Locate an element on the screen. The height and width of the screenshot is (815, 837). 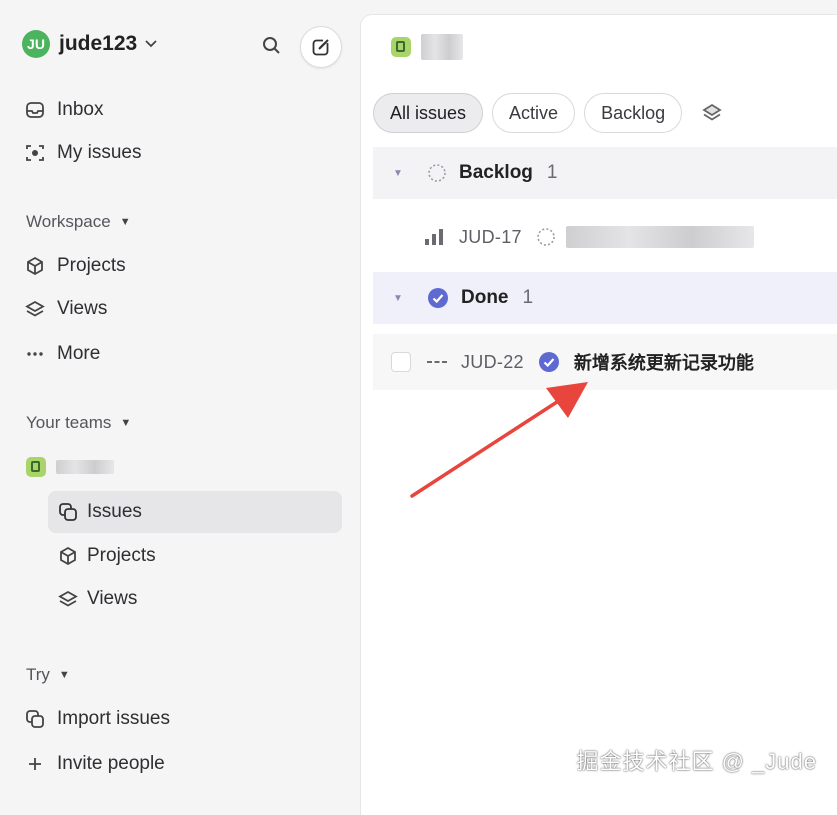
plus-icon is located at coordinates (35, 764).